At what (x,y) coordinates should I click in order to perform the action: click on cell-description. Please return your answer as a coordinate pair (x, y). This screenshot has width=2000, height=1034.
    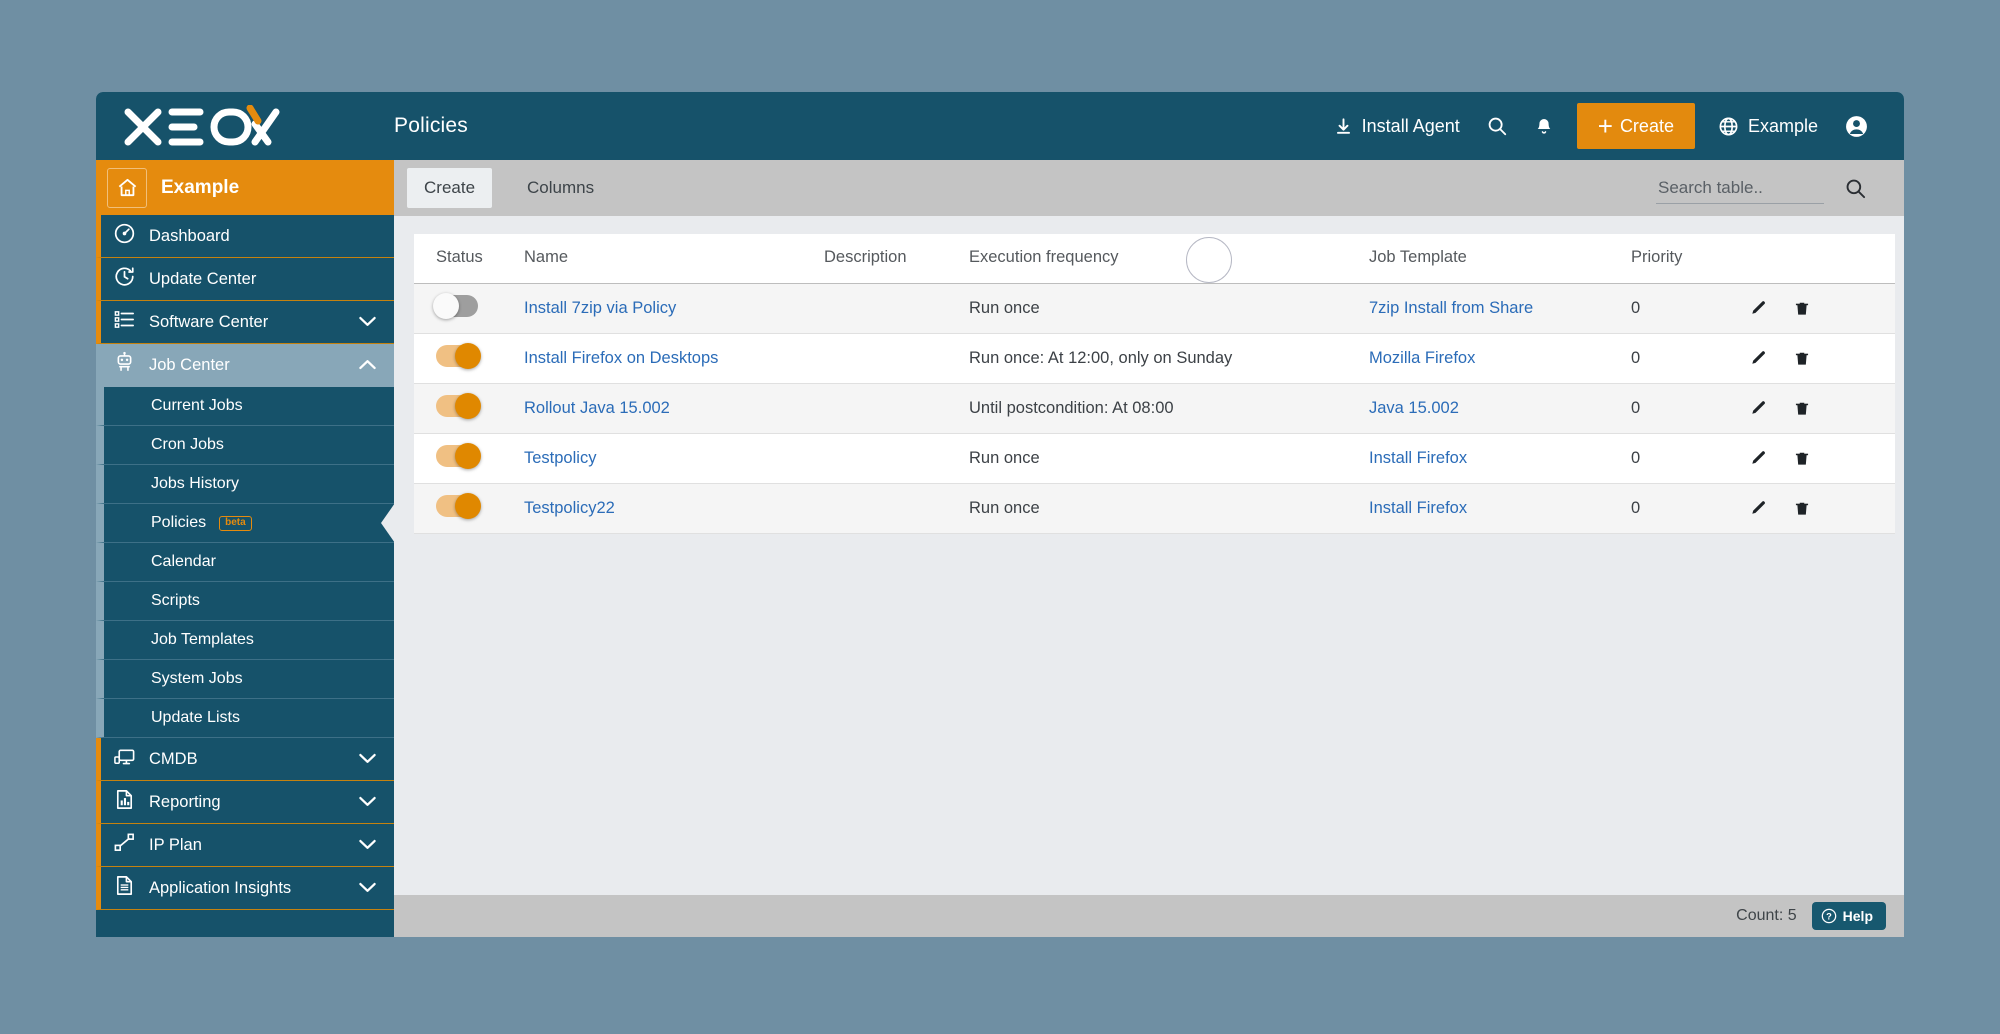
    Looking at the image, I should click on (896, 458).